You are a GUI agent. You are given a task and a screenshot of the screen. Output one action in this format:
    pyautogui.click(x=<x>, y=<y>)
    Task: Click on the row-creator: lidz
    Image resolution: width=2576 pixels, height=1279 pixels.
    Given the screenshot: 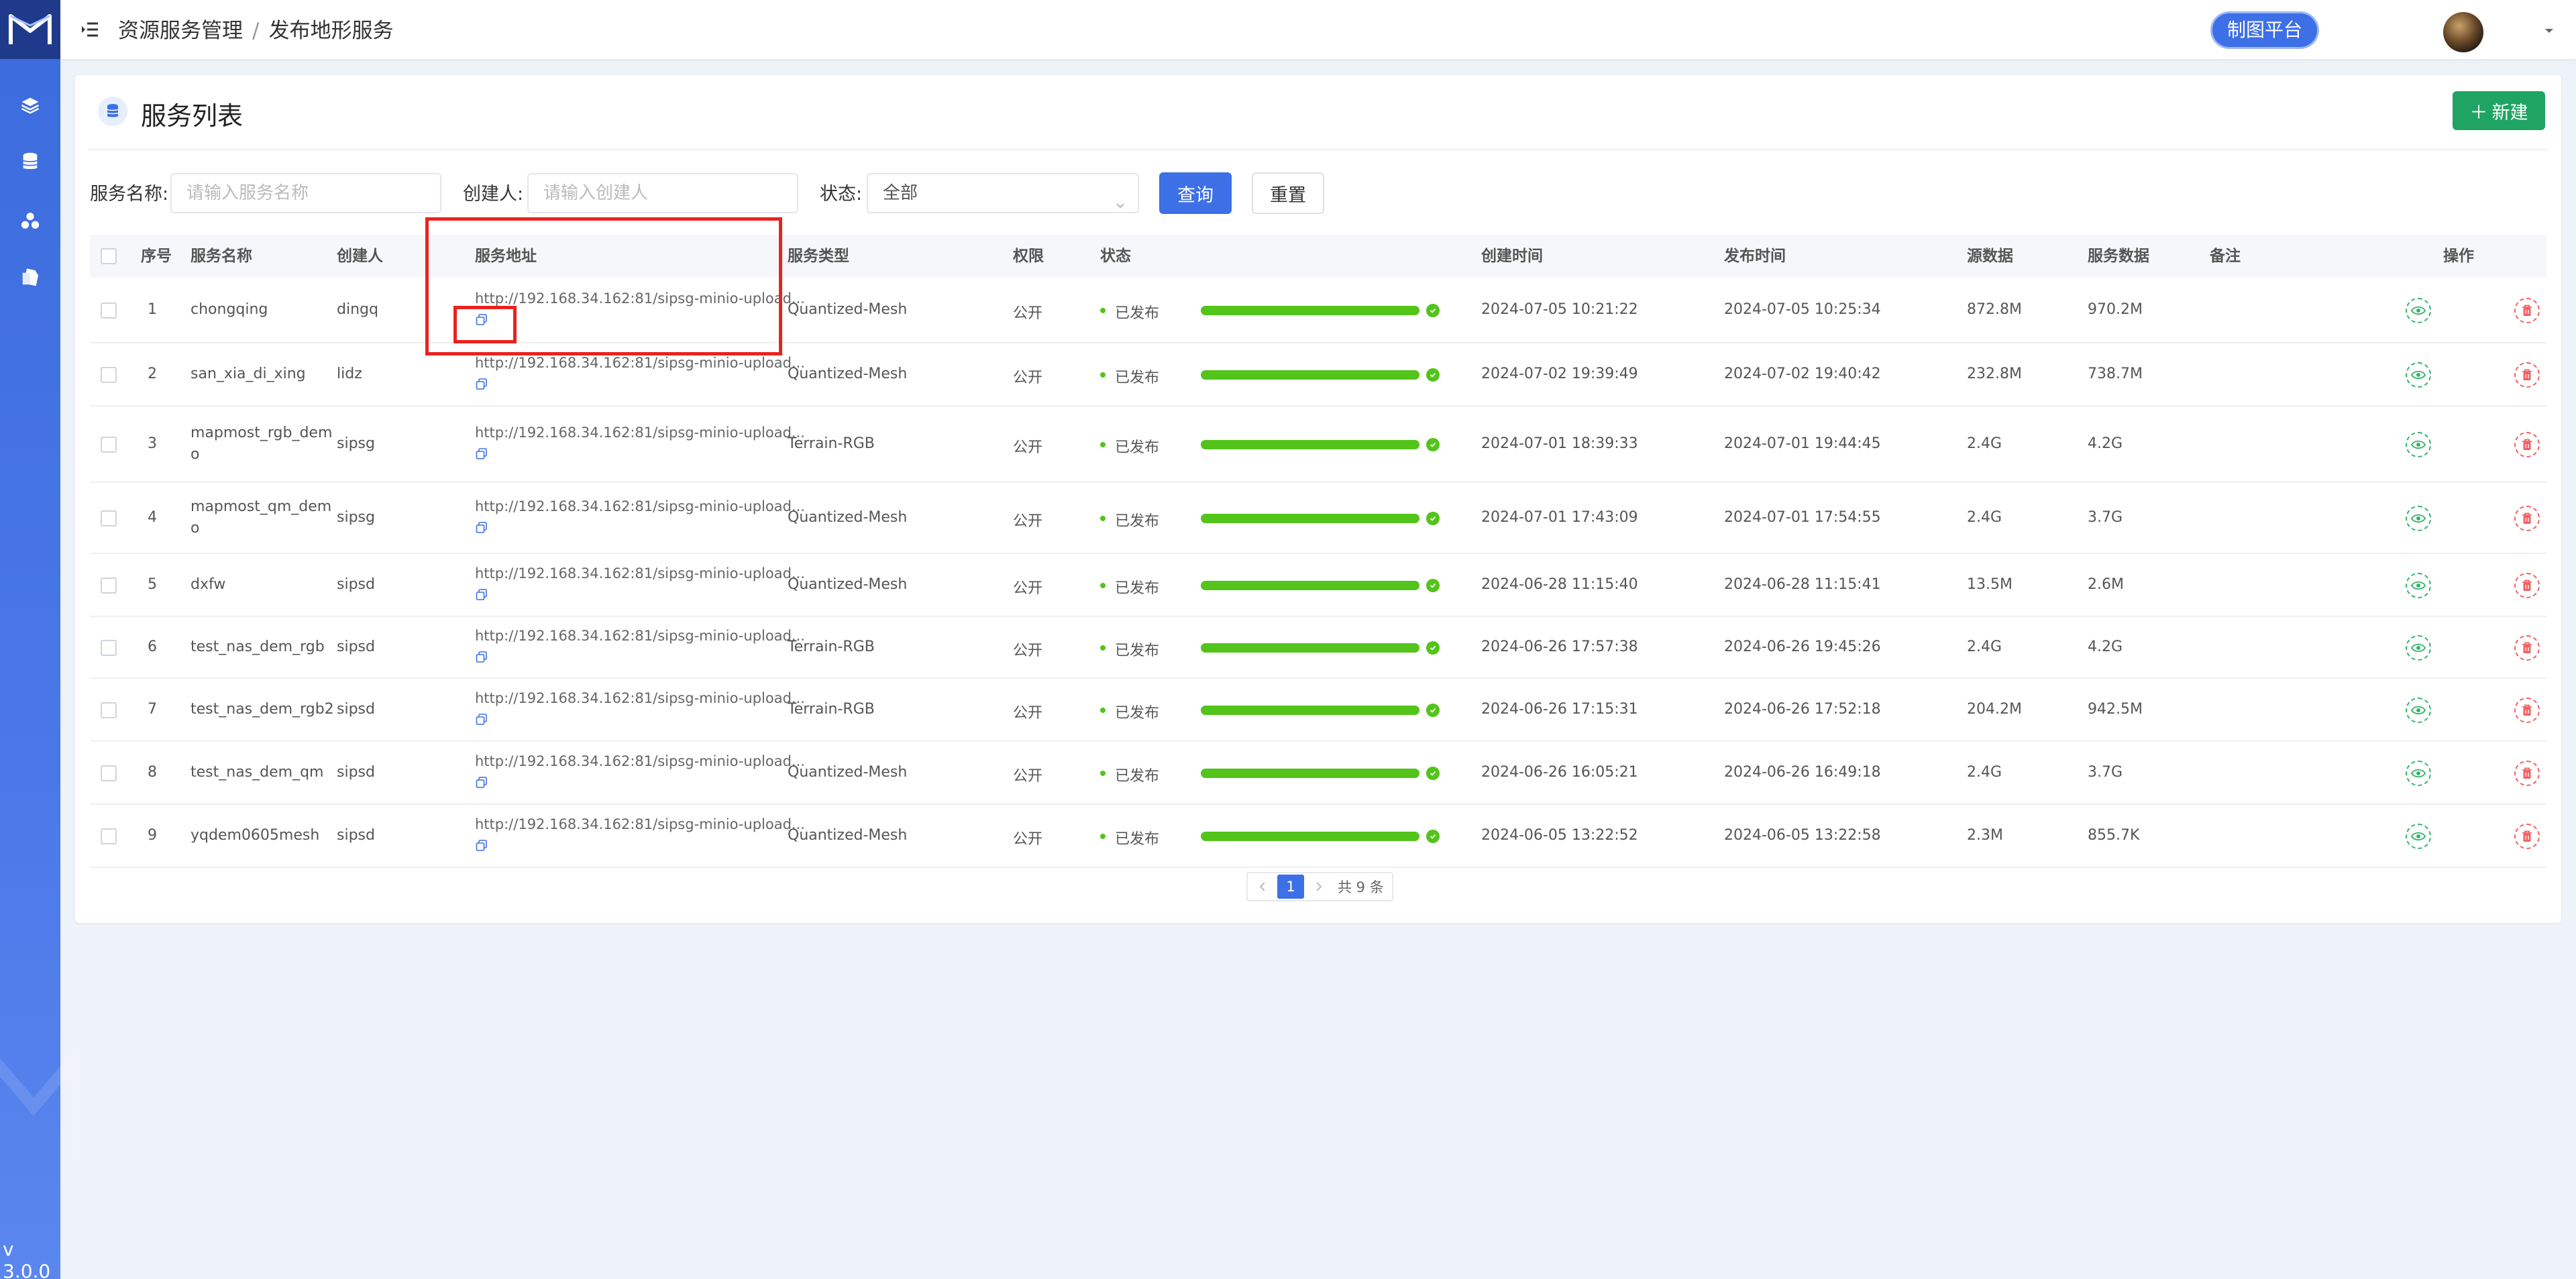 What is the action you would take?
    pyautogui.click(x=349, y=374)
    